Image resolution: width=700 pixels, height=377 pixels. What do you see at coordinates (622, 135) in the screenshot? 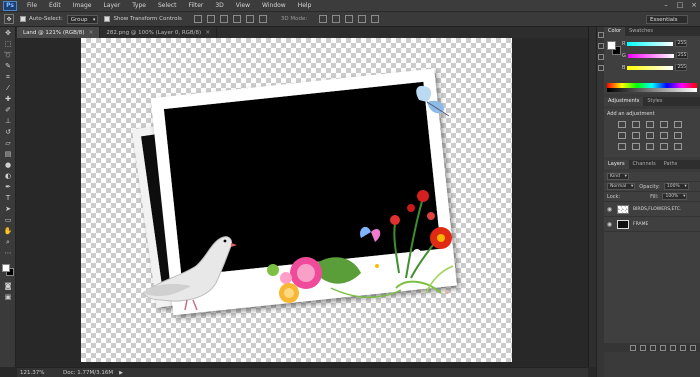
I see `hue-saturation-icon` at bounding box center [622, 135].